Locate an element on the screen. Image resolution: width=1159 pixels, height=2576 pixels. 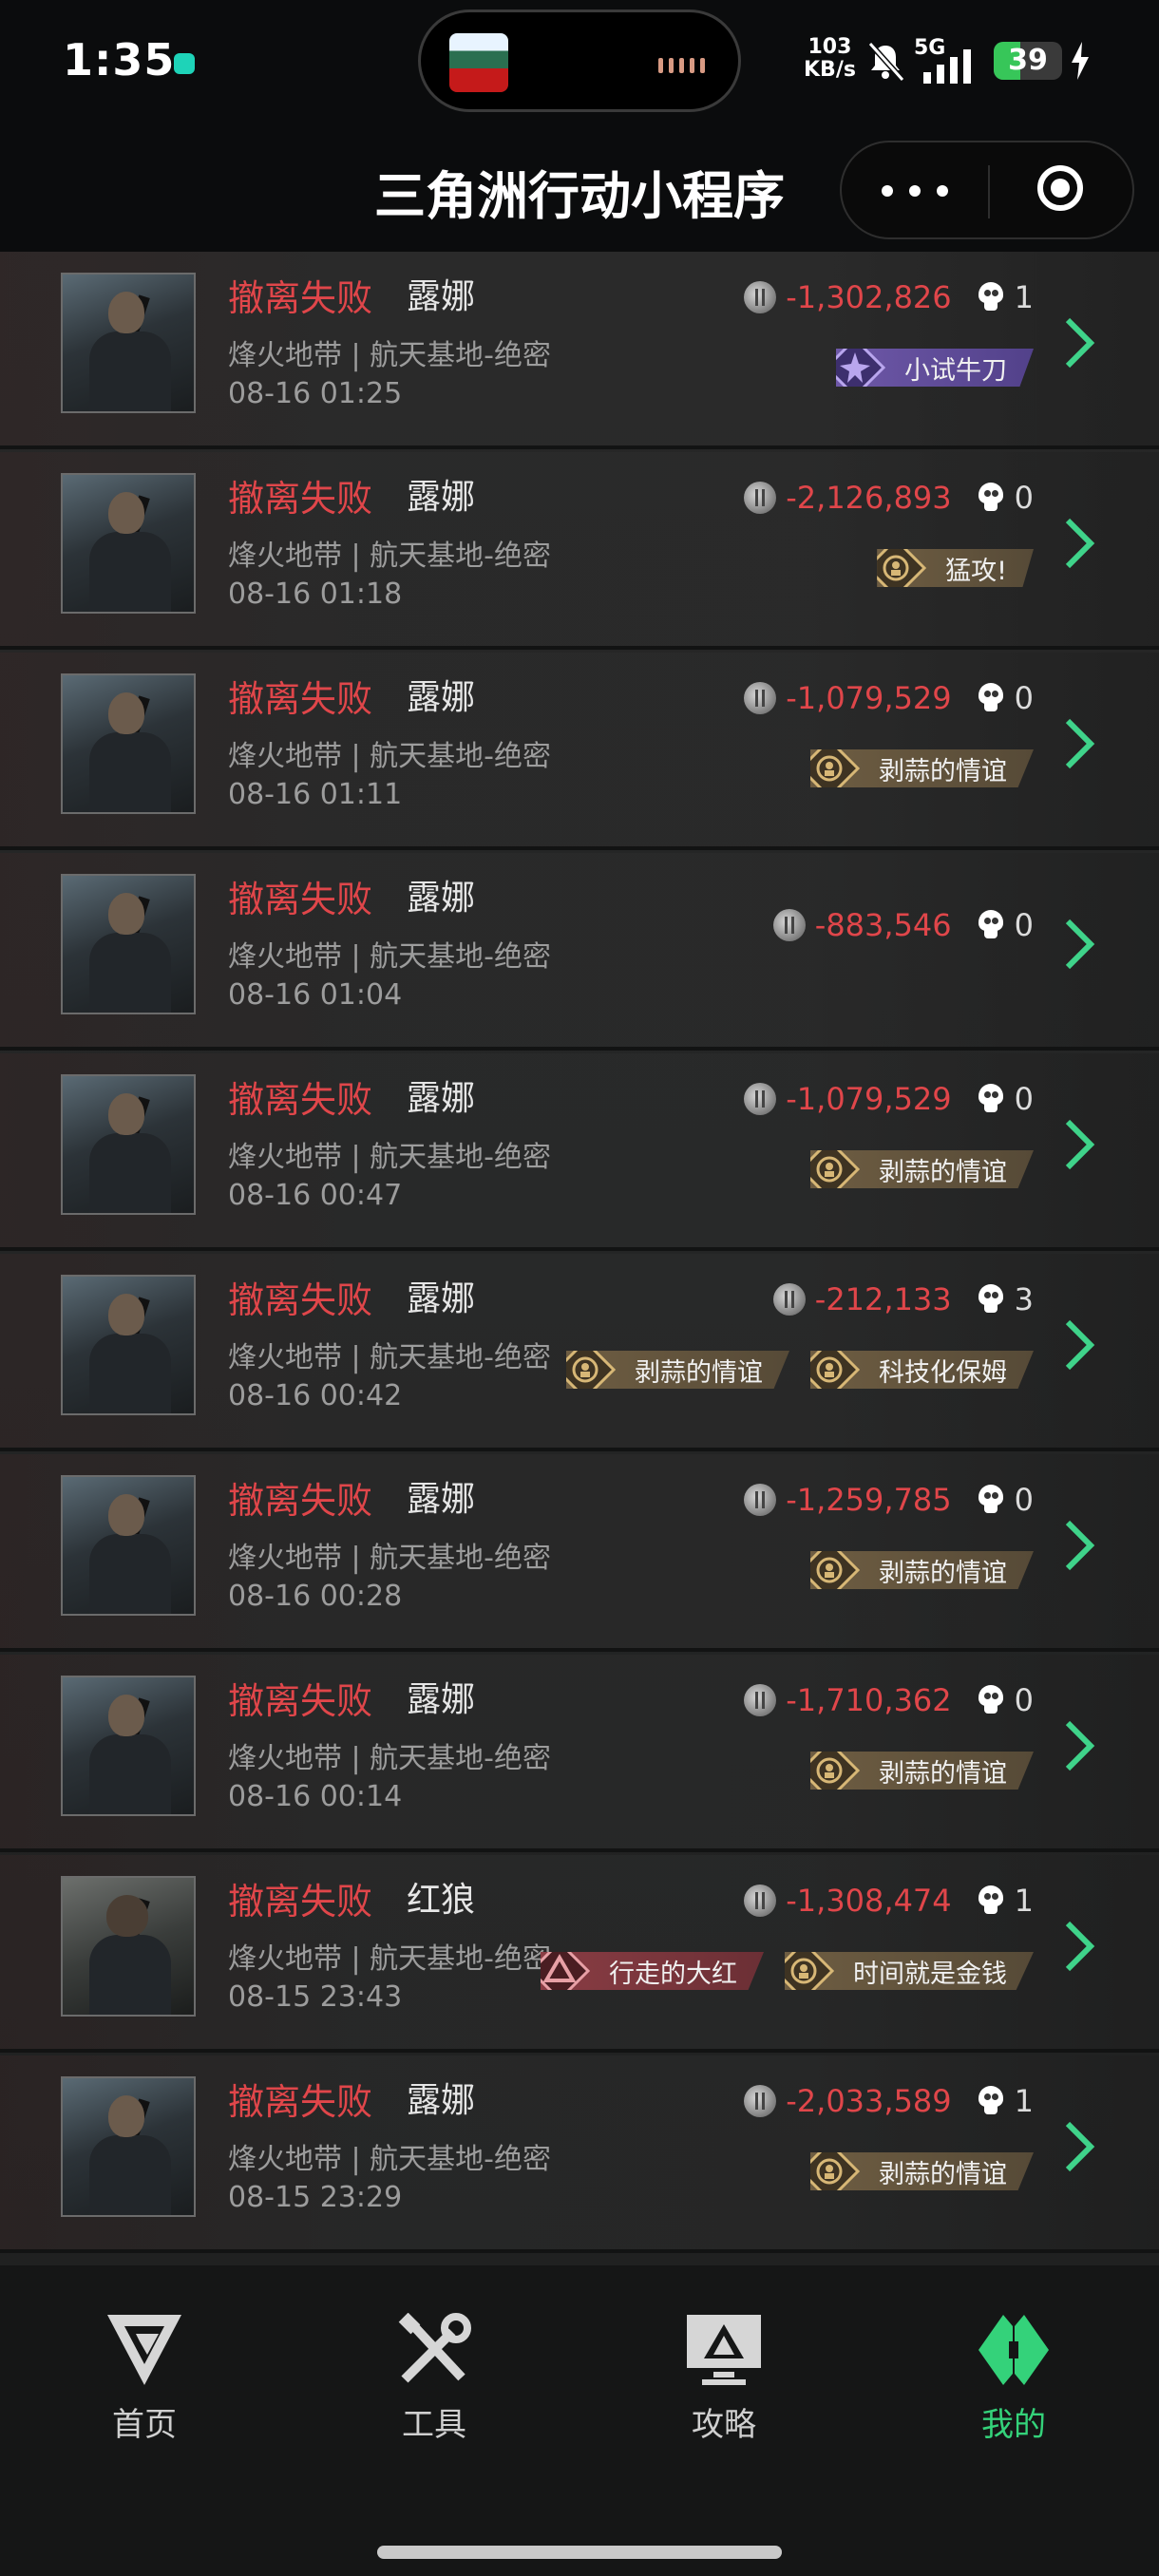
tab-tools: 工具 is located at coordinates (434, 2379).